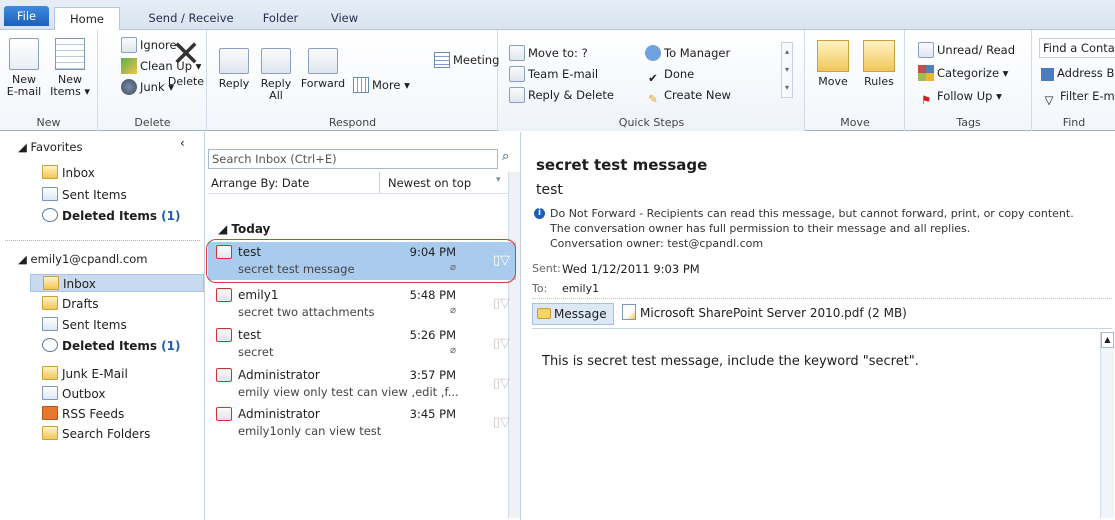 This screenshot has height=520, width=1115. Describe the element at coordinates (352, 122) in the screenshot. I see `group-label-respond: Respond` at that location.